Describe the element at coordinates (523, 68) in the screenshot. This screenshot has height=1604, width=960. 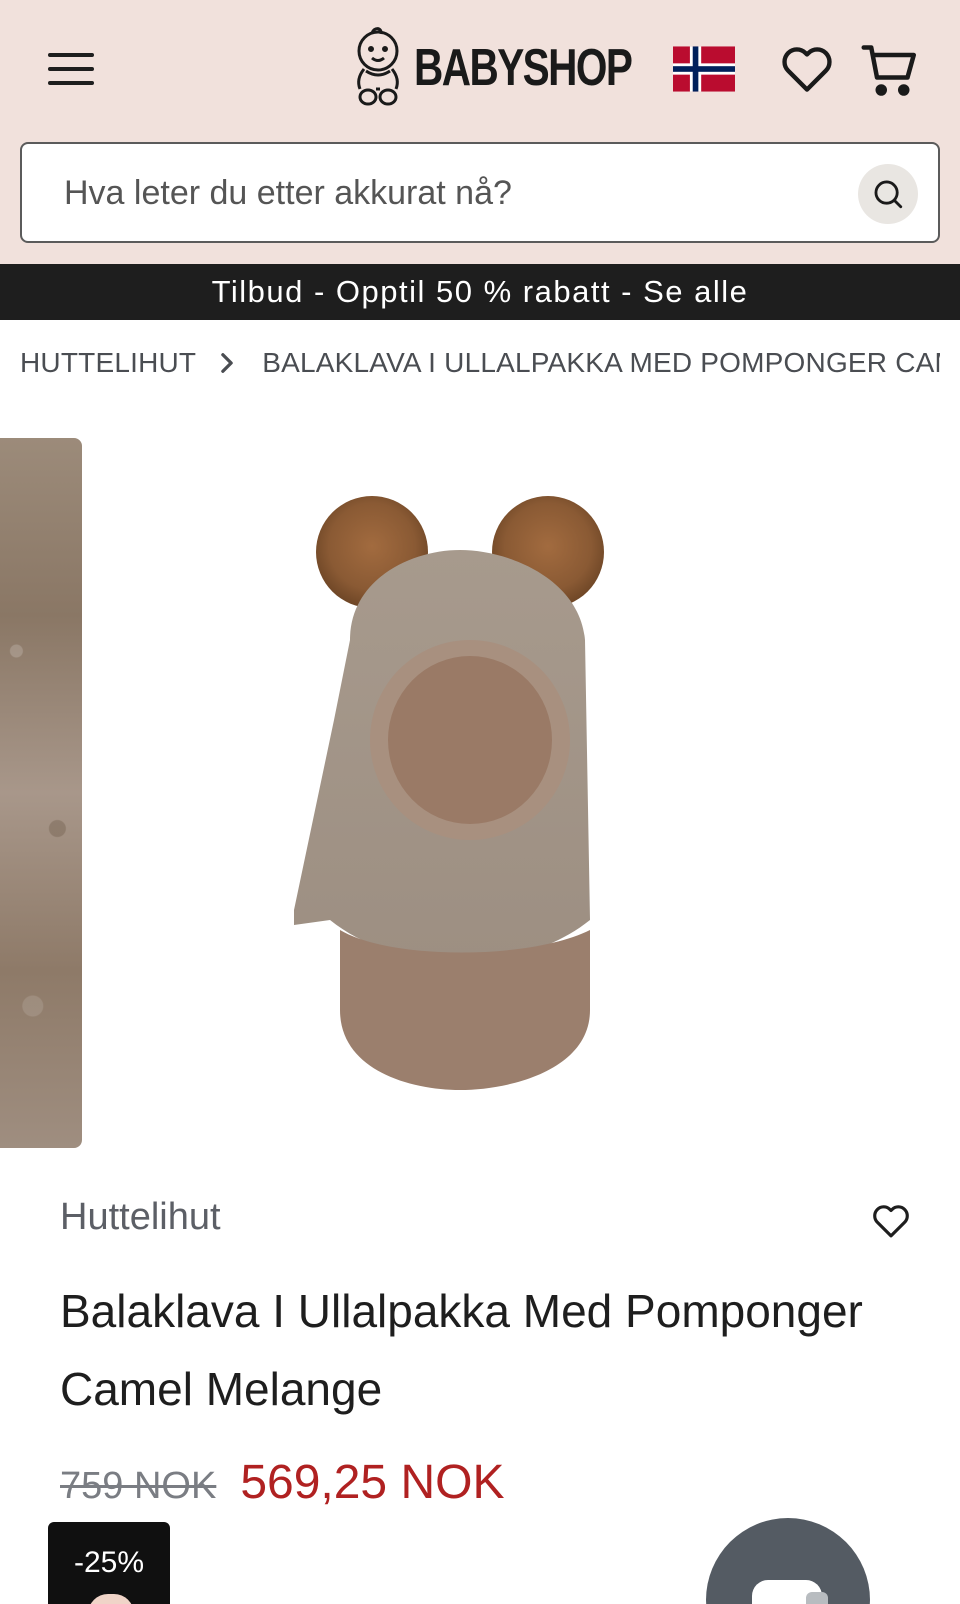
I see `logo-wordmark: BABYSHOP` at that location.